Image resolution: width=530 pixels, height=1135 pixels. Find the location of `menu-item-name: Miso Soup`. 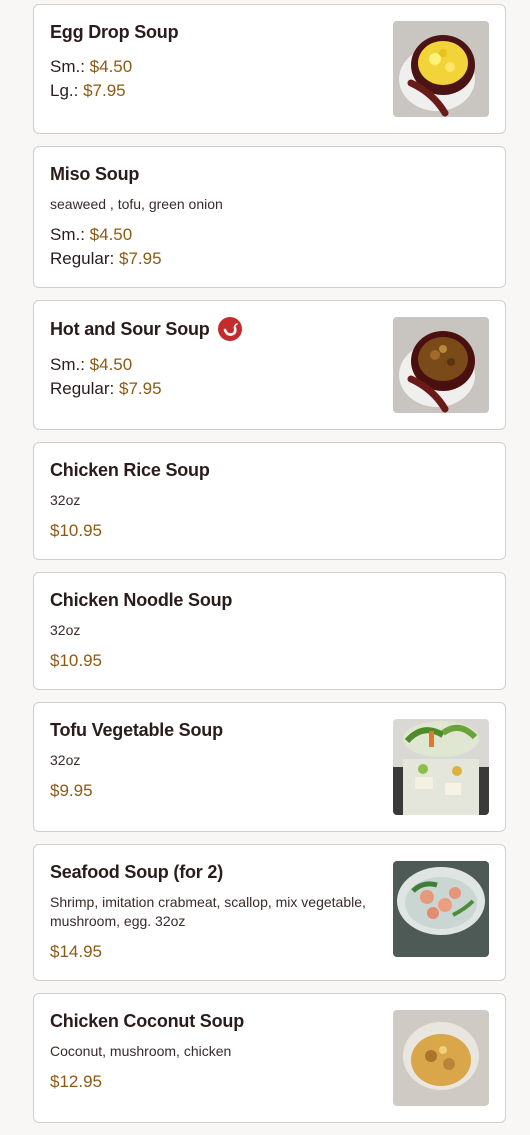

menu-item-name: Miso Soup is located at coordinates (95, 174).